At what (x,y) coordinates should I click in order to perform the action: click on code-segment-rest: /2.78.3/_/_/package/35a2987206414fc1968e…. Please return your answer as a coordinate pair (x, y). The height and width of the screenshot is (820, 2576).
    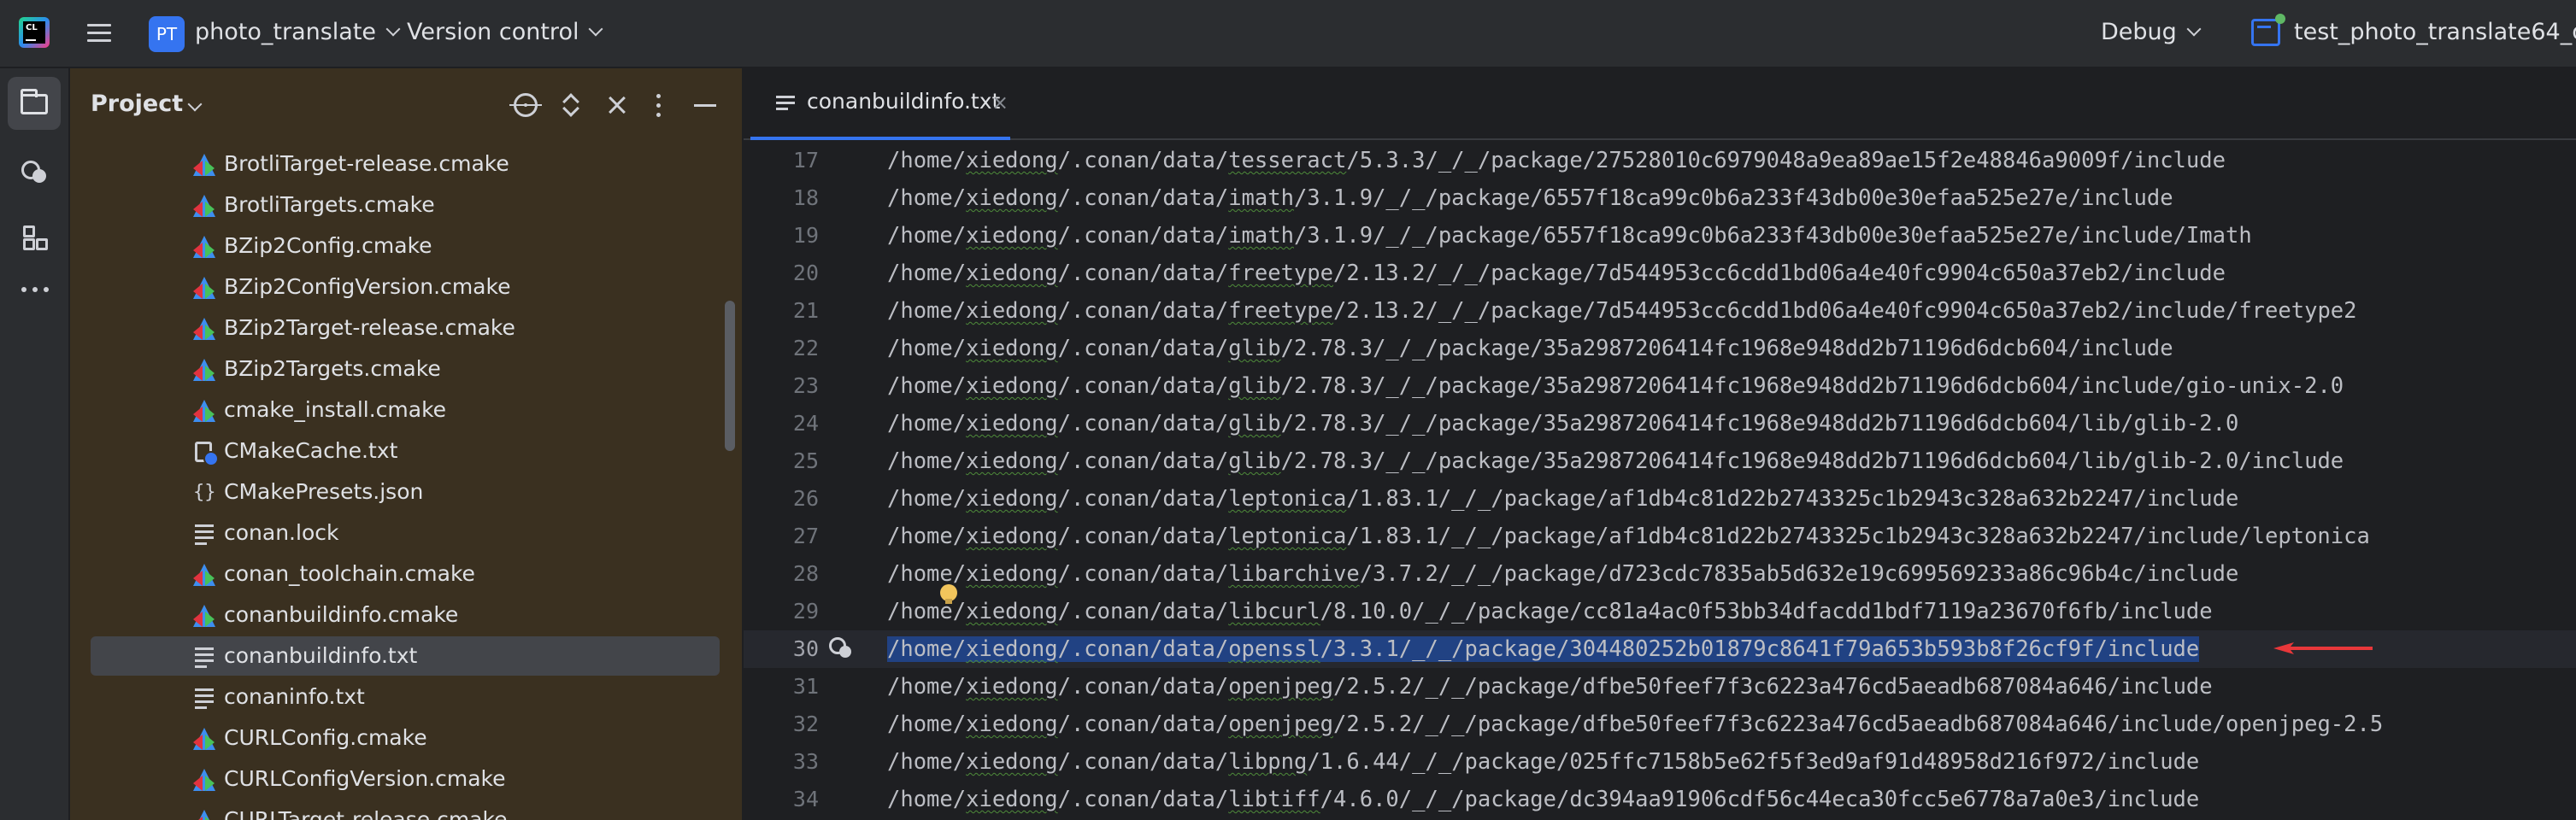
    Looking at the image, I should click on (1759, 423).